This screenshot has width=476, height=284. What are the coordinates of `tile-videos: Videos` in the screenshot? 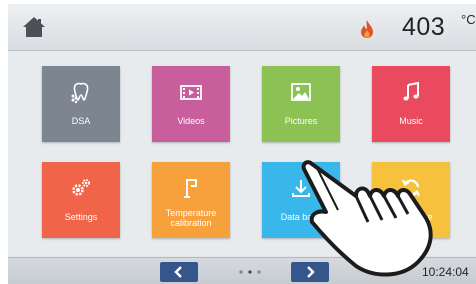 It's located at (191, 104).